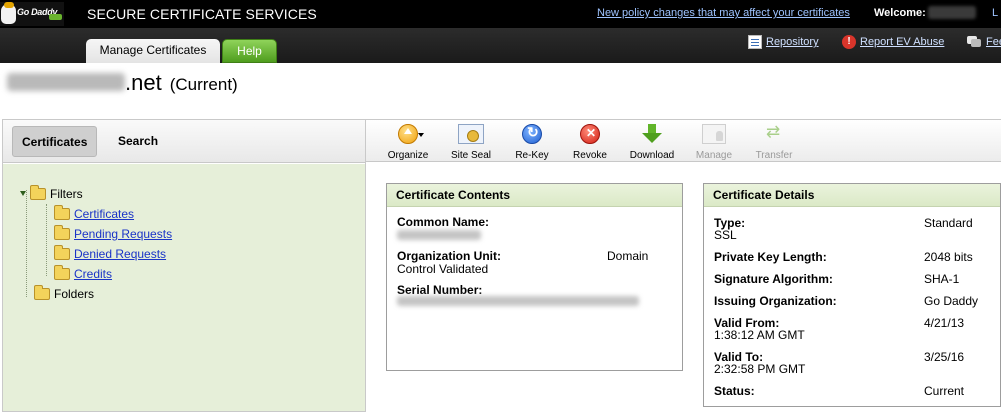  I want to click on tree-node-denied-requests: Denied Requests, so click(110, 255).